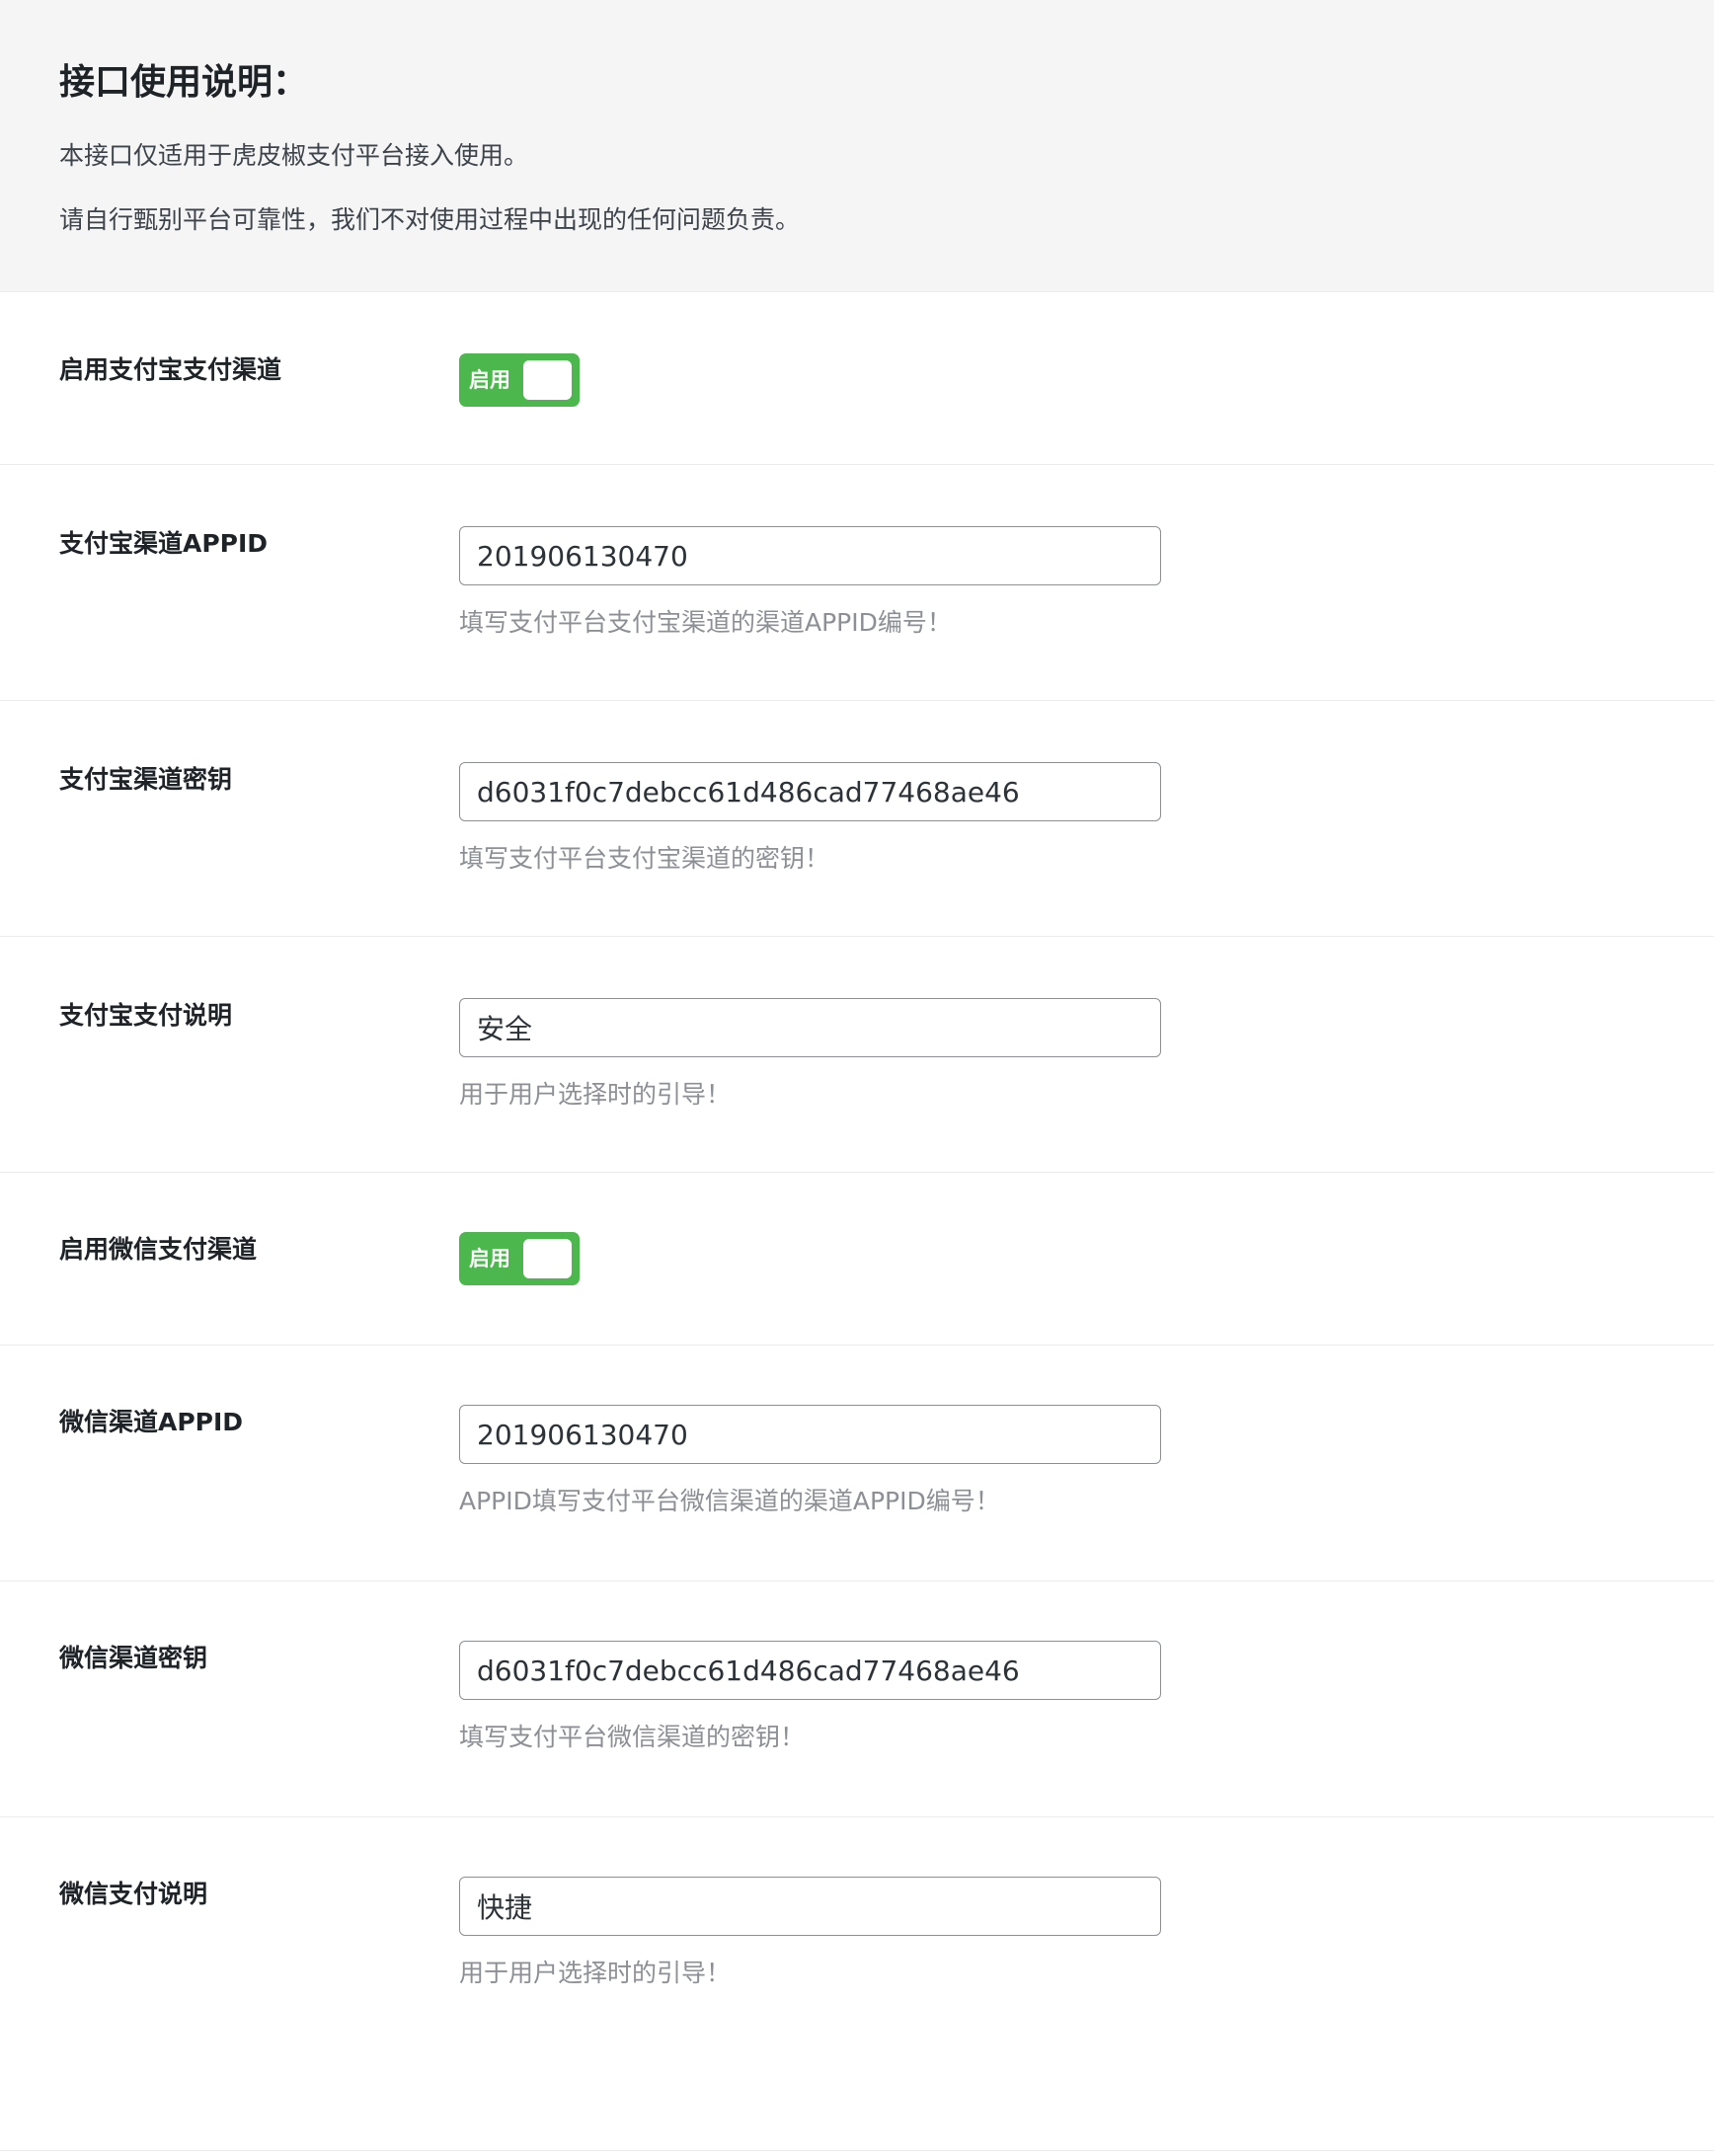 This screenshot has height=2156, width=1714. What do you see at coordinates (729, 1501) in the screenshot?
I see `wechat-appid-hint: APPID填写支付平台微信渠道的渠道APPID编号！` at bounding box center [729, 1501].